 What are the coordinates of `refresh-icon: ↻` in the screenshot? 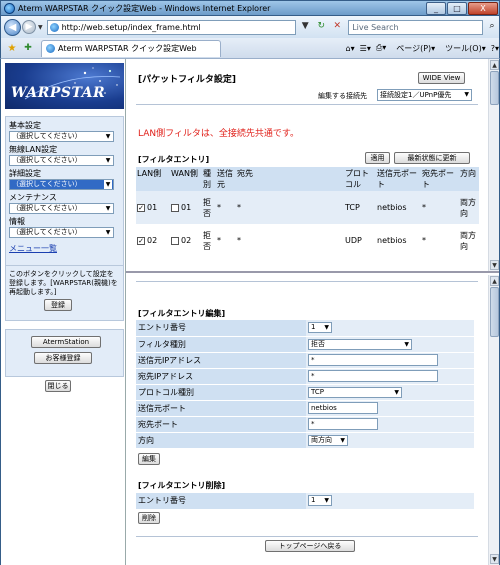 It's located at (321, 27).